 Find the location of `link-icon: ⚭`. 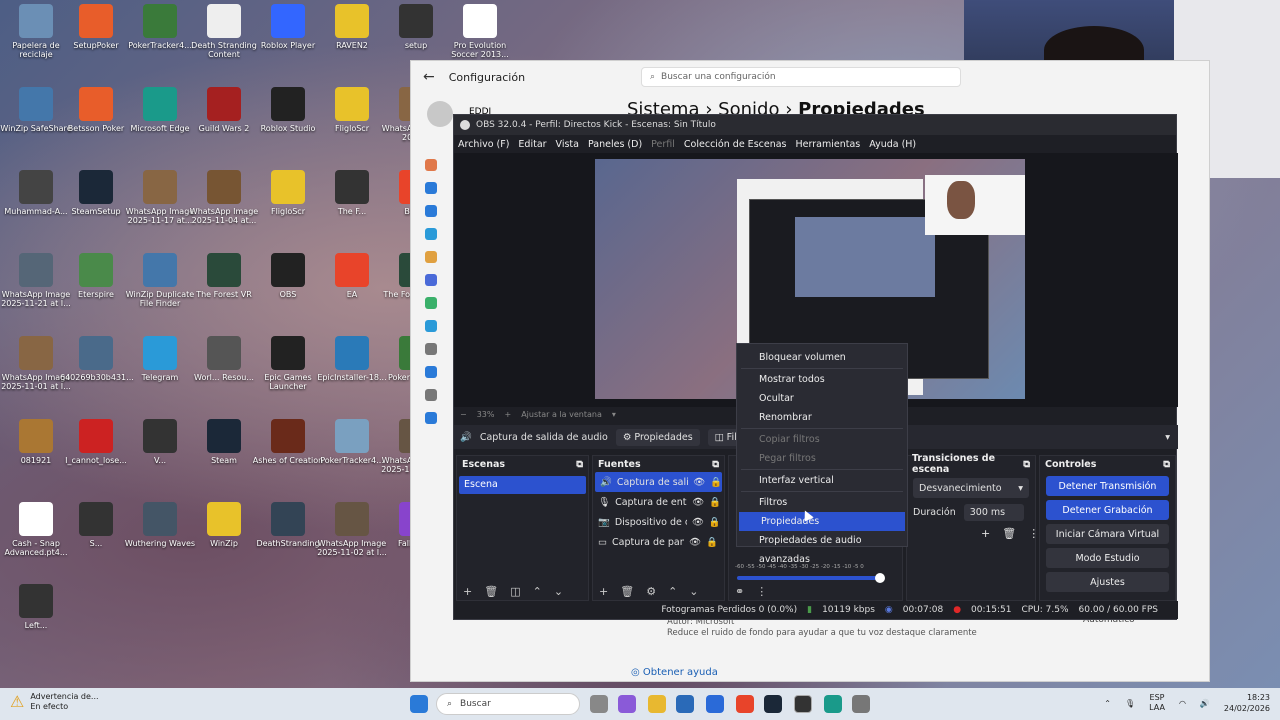

link-icon: ⚭ is located at coordinates (739, 591).